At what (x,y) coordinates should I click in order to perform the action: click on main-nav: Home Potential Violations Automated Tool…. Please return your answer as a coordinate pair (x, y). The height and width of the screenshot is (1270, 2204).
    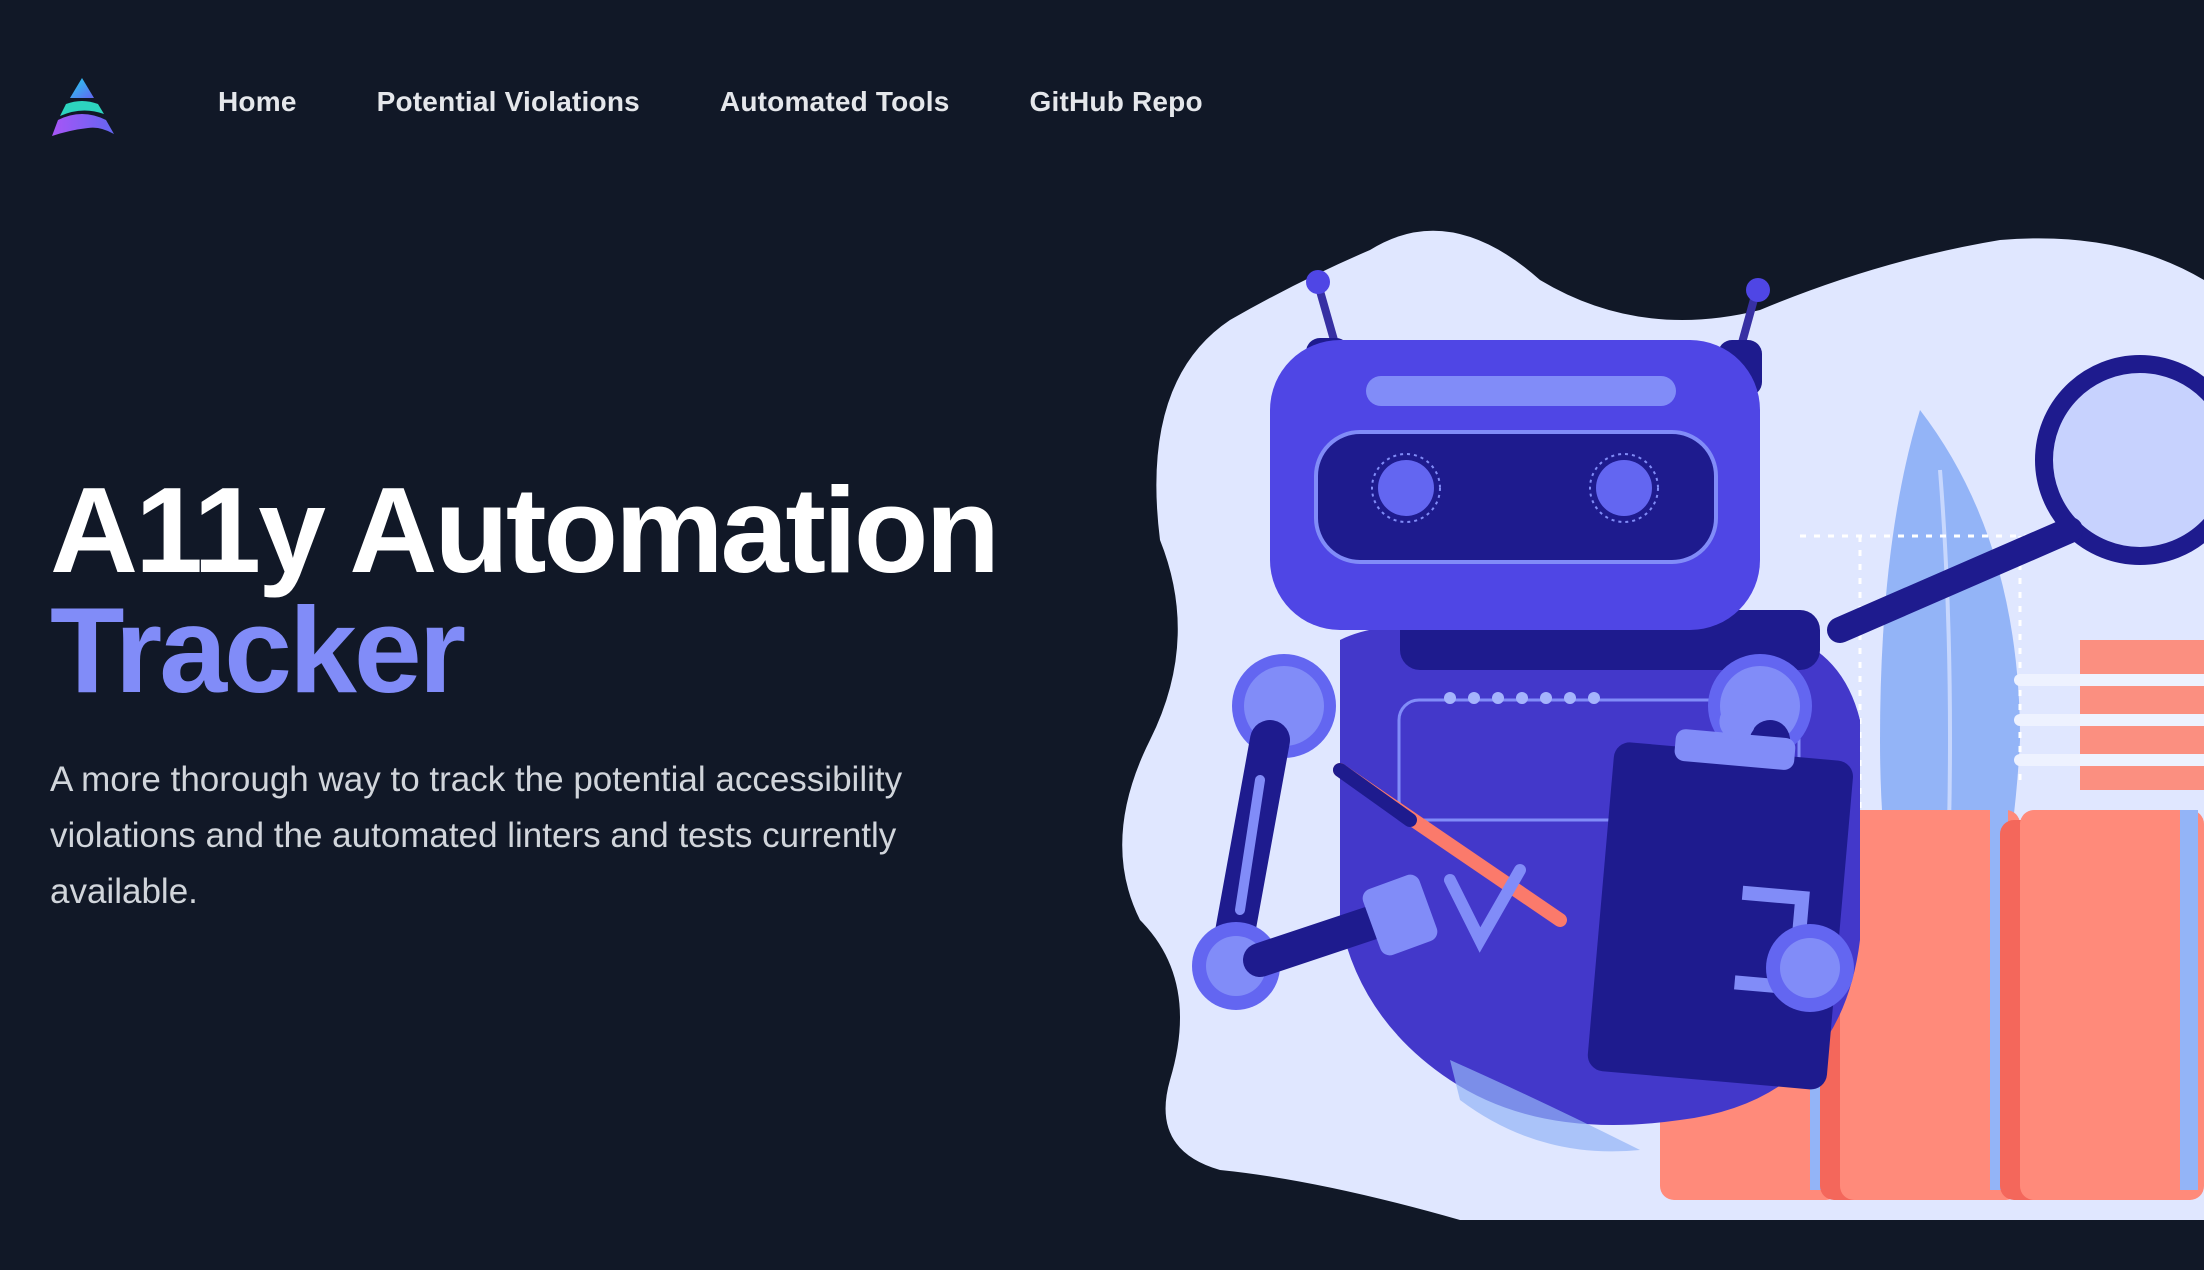
    Looking at the image, I should click on (710, 102).